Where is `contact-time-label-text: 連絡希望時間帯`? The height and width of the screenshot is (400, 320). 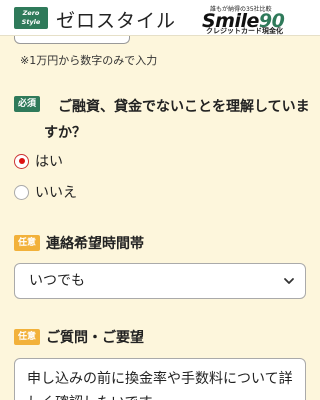 contact-time-label-text: 連絡希望時間帯 is located at coordinates (95, 244).